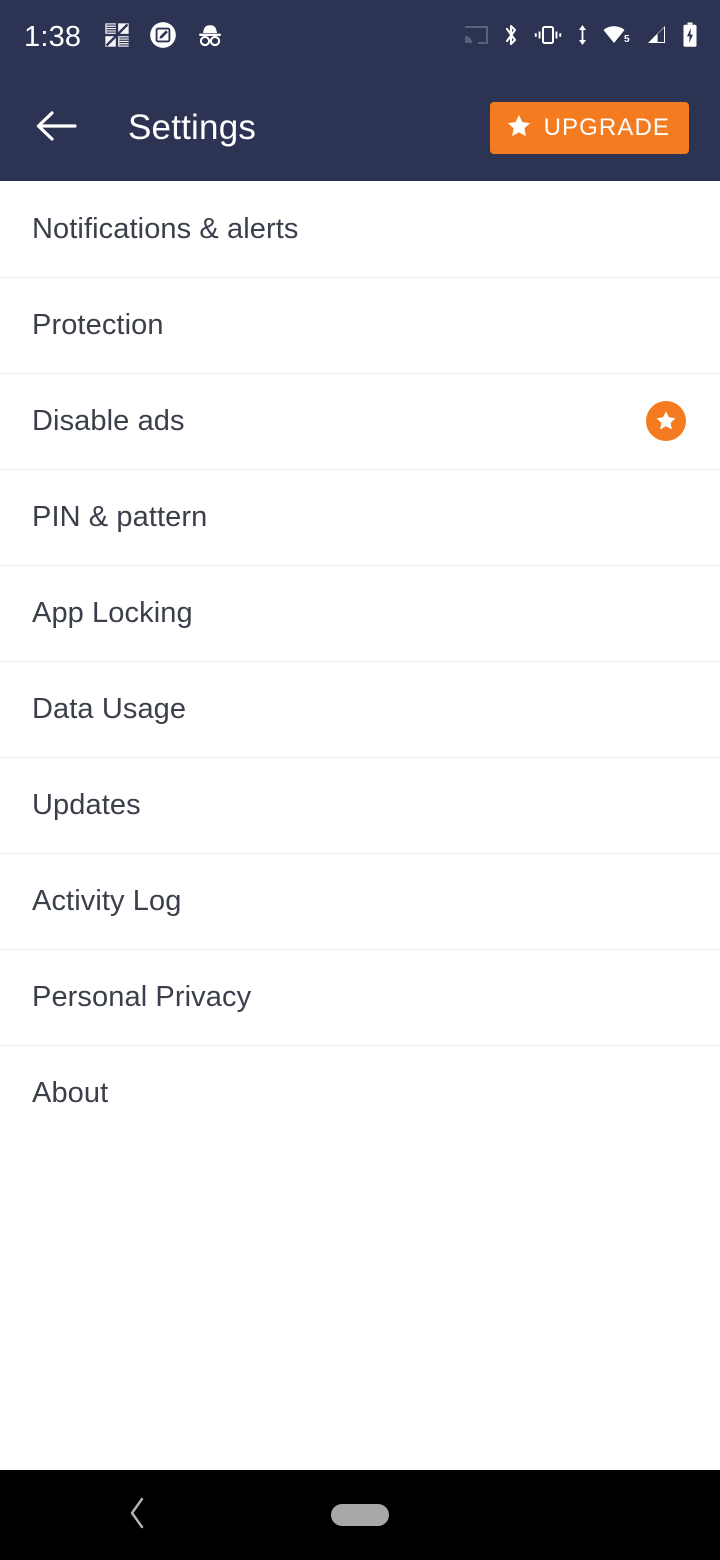 The height and width of the screenshot is (1560, 720). I want to click on settings-row-about: About, so click(360, 1093).